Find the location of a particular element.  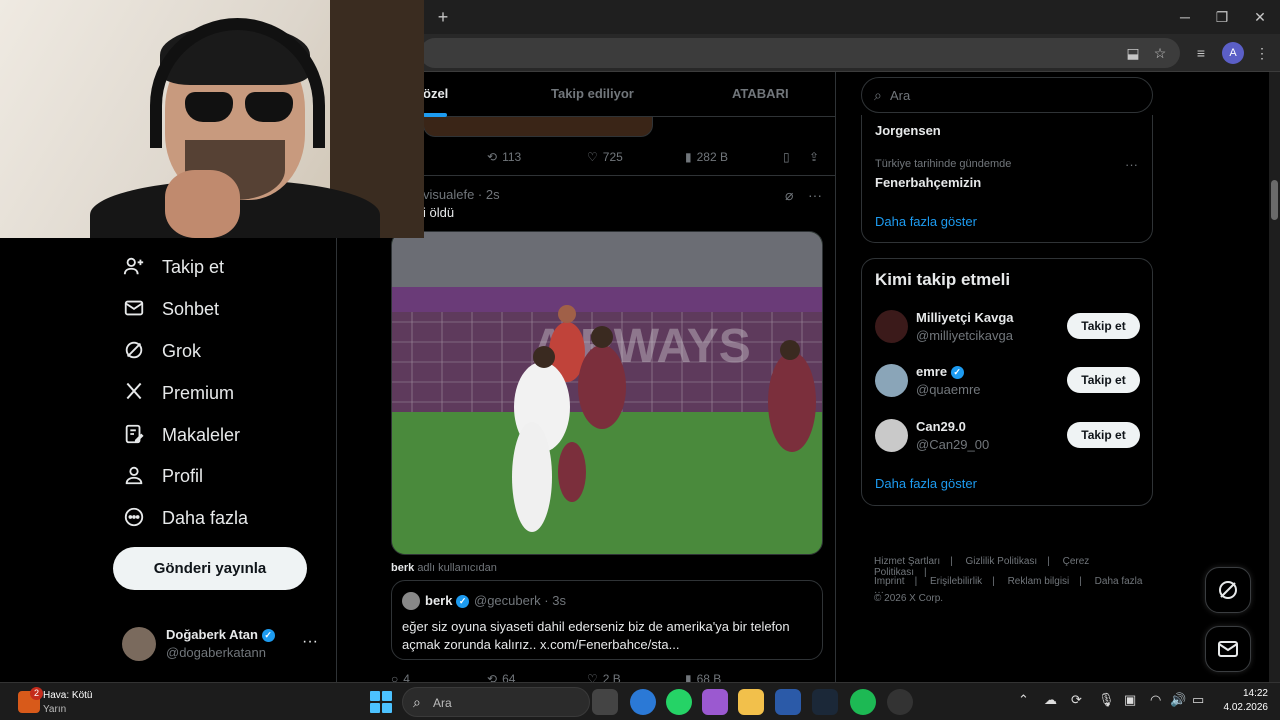

nav-profile: Profil is located at coordinates (162, 476).